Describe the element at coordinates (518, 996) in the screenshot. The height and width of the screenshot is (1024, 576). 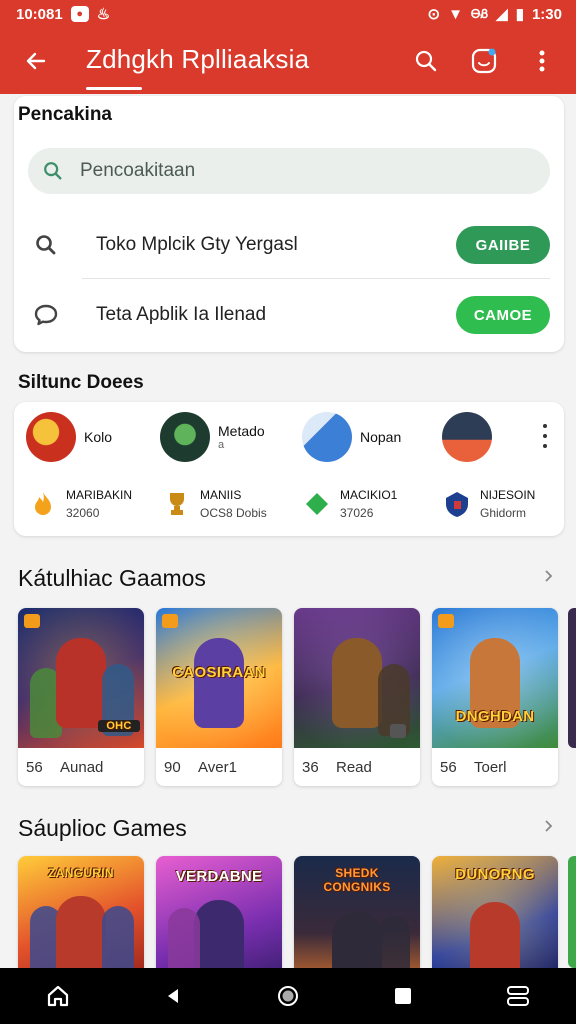
I see `menu-nav-button` at that location.